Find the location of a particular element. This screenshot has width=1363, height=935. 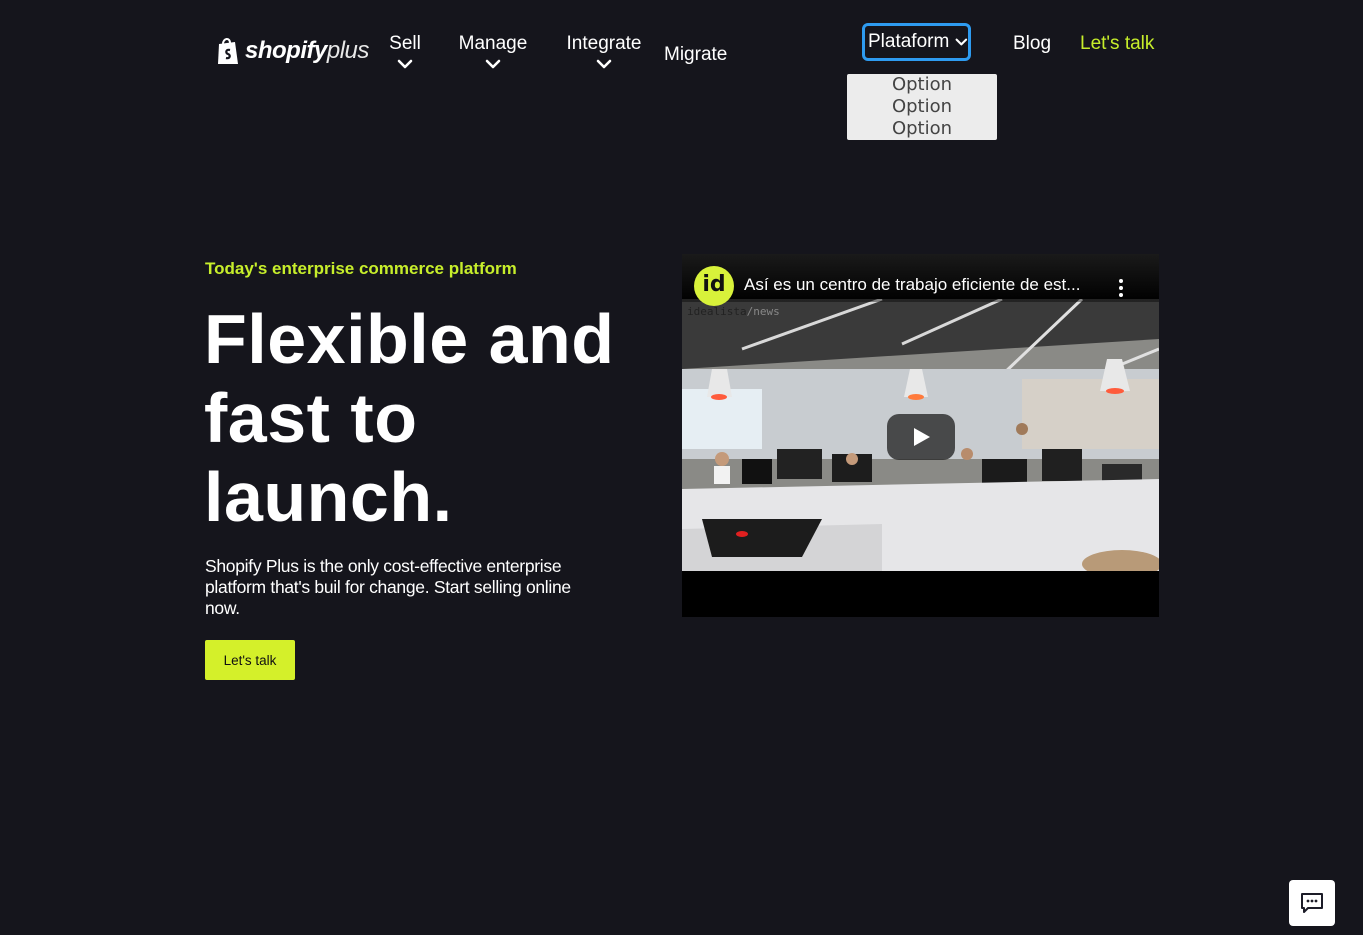

watermark-dark: idealista is located at coordinates (717, 311).